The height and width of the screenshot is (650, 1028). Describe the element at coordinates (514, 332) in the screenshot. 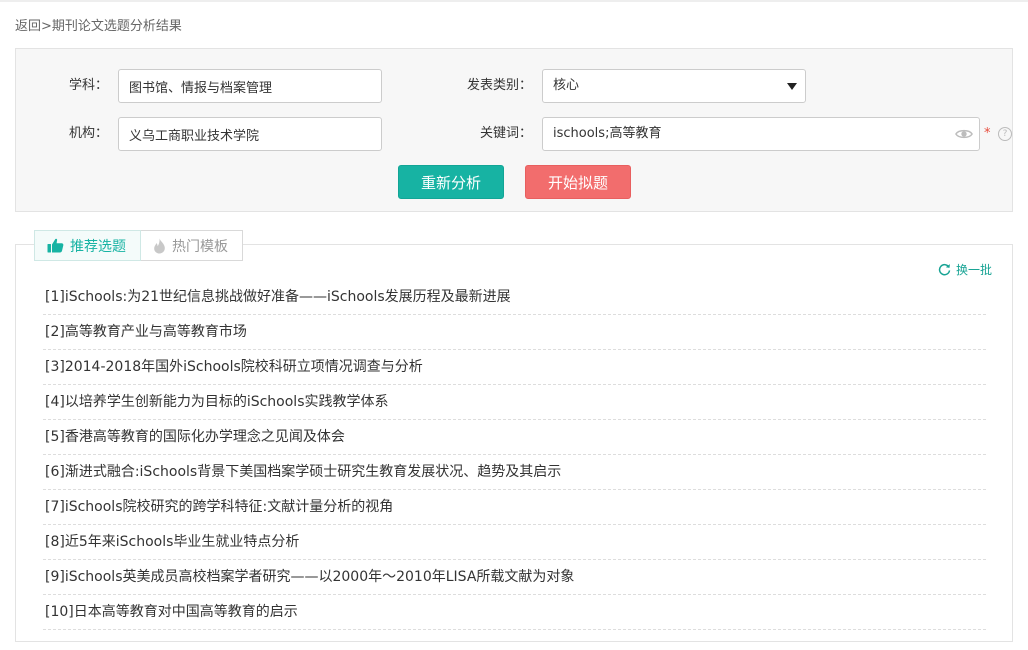

I see `list-item: [2]高等教育产业与高等教育市场` at that location.